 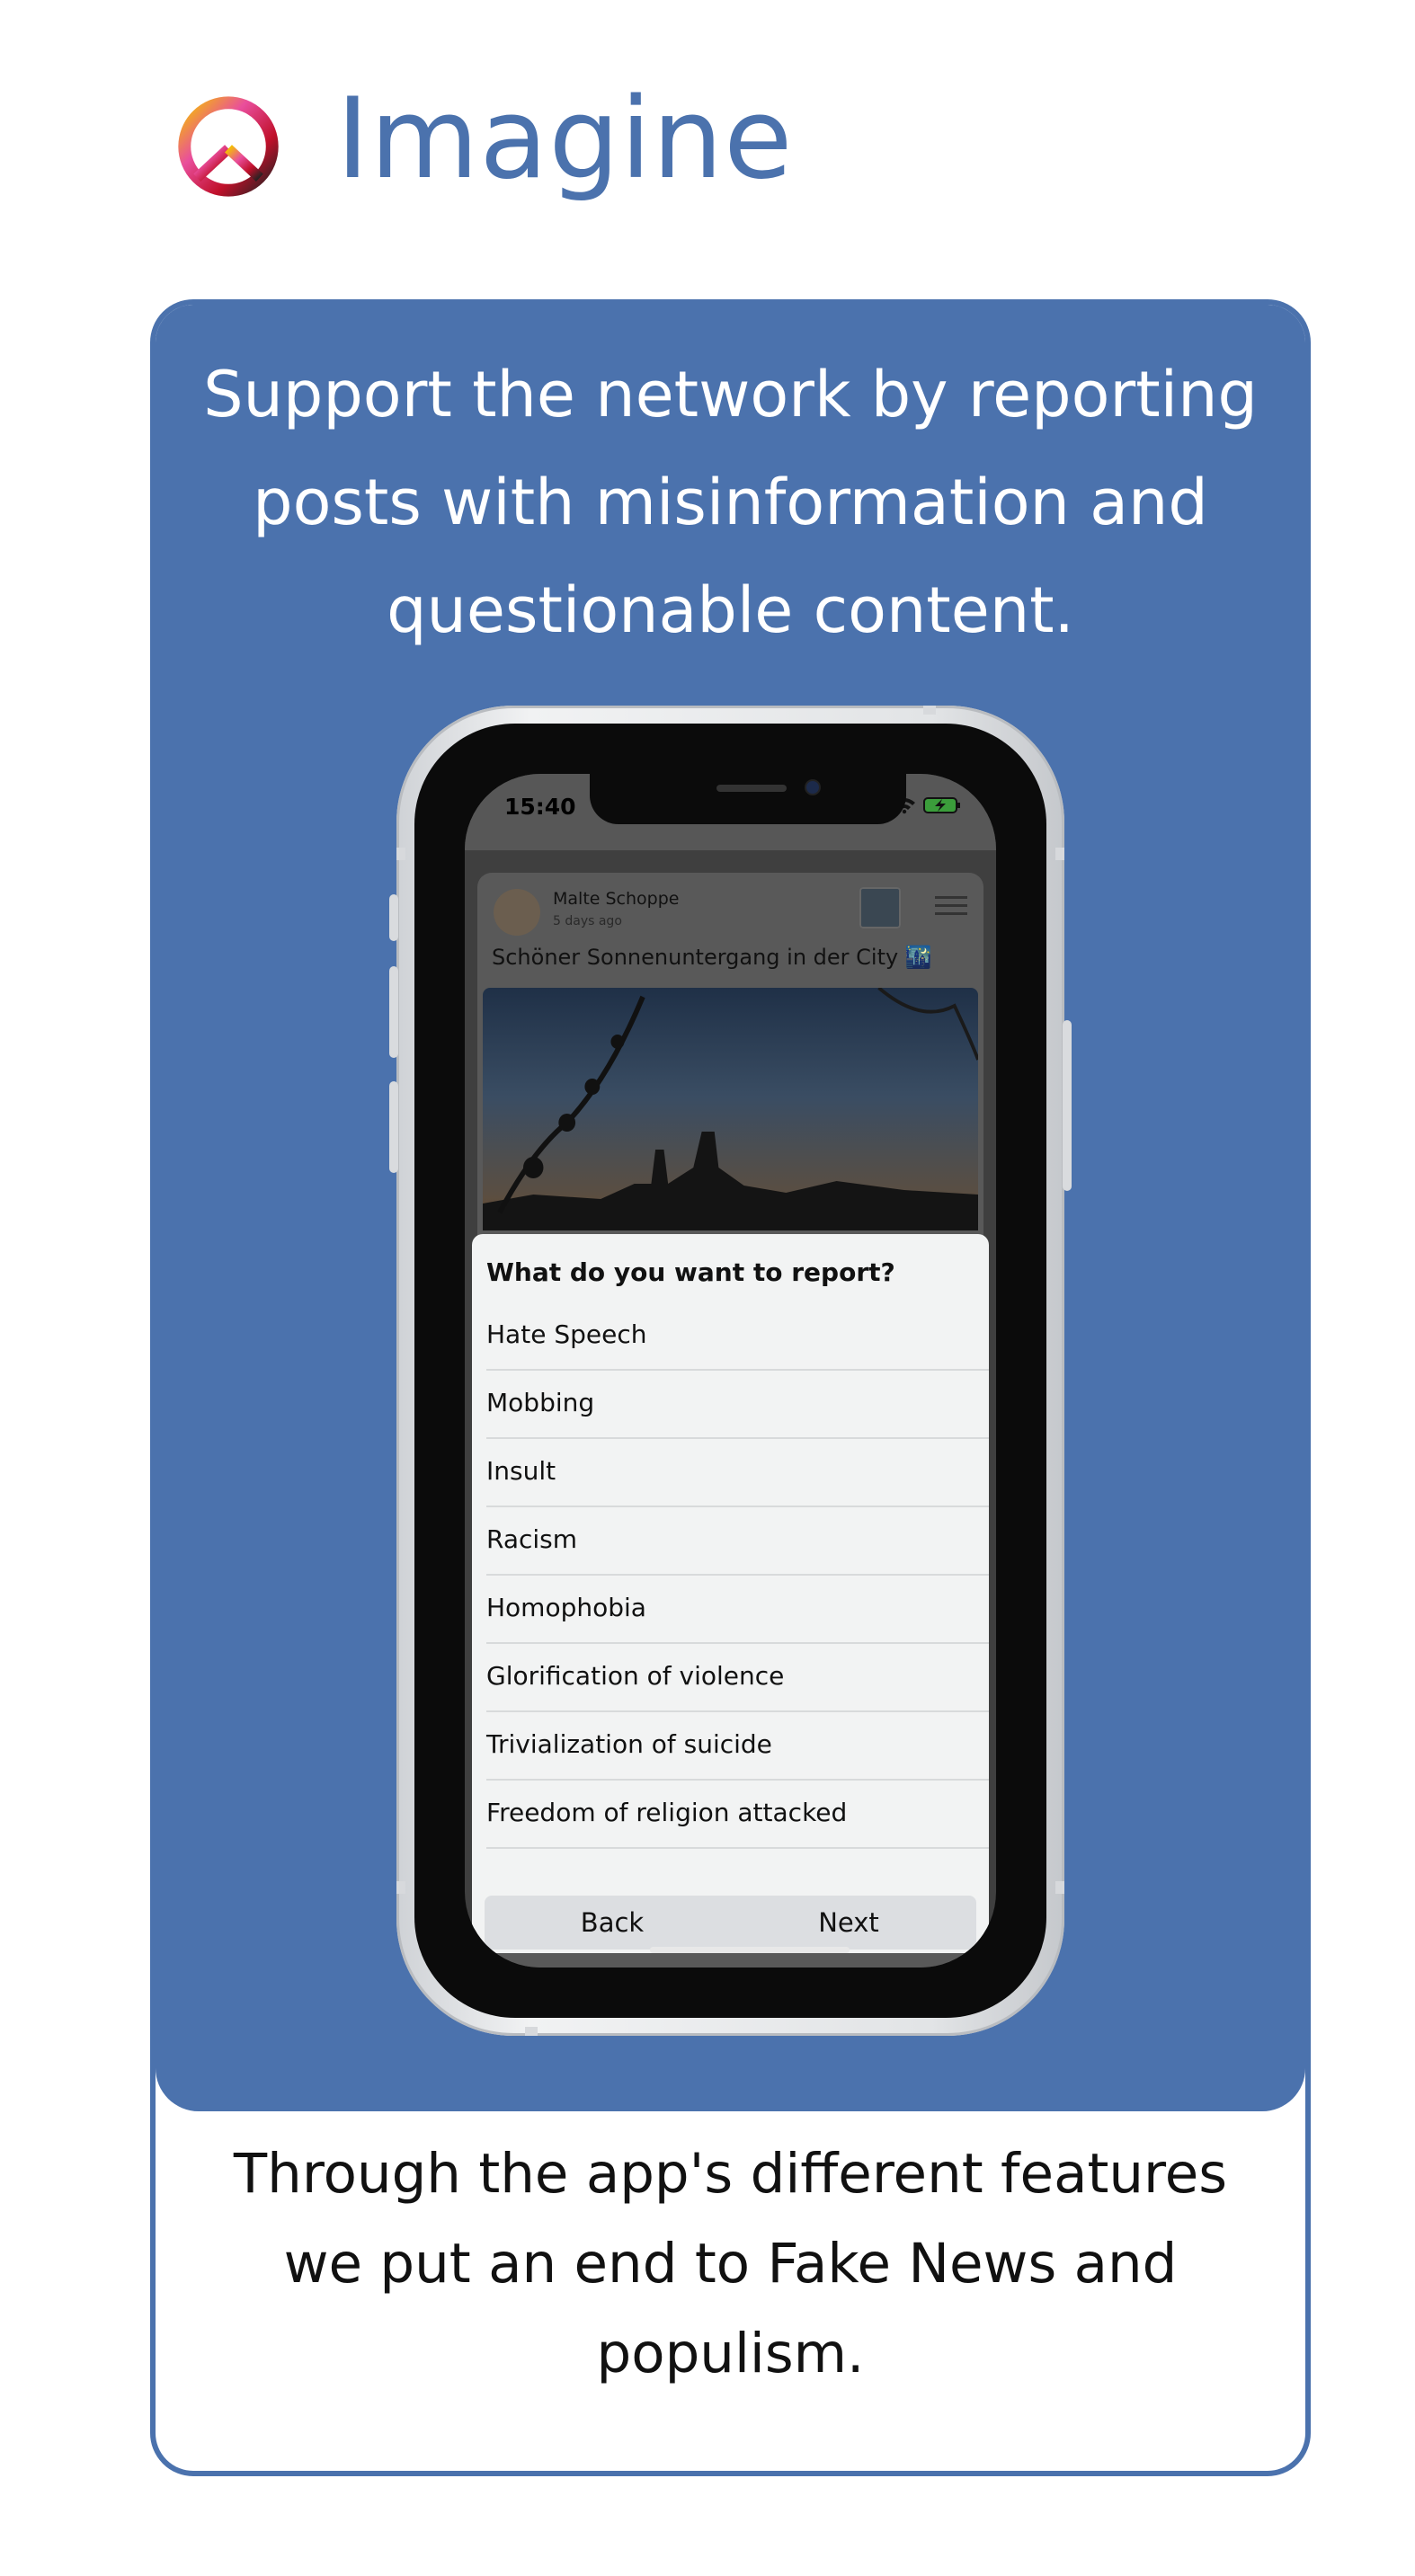 I want to click on report-option: Mobbing, so click(x=737, y=1404).